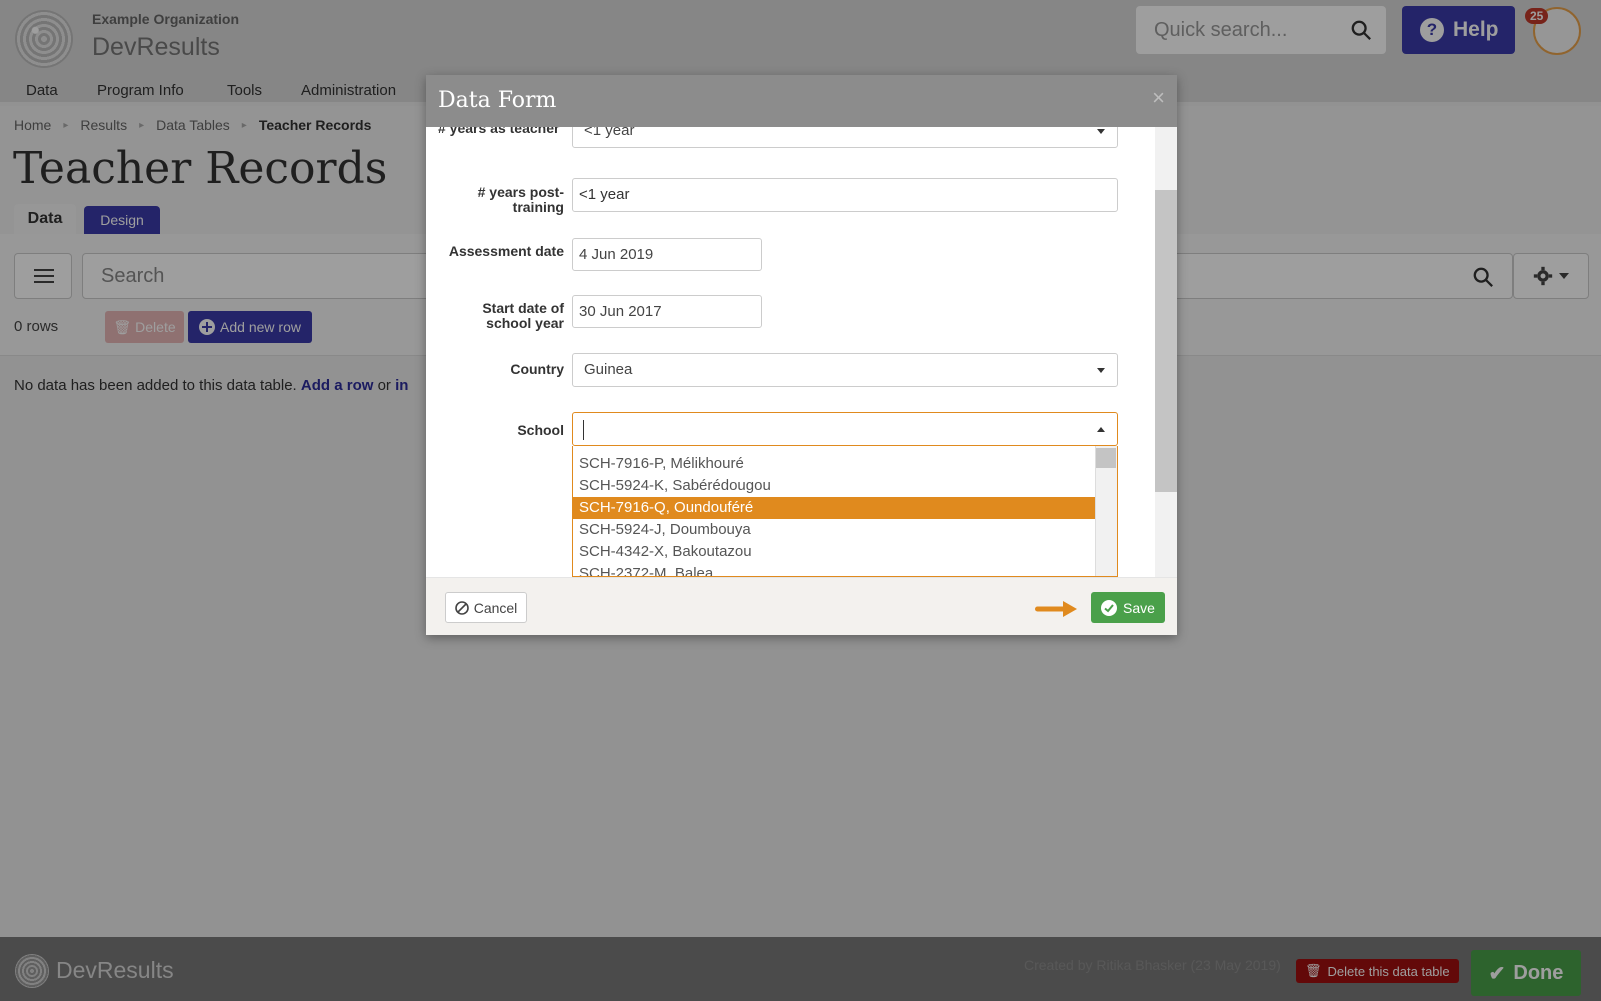 The width and height of the screenshot is (1601, 1001). I want to click on dropdown-scrollbar-thumb, so click(1106, 458).